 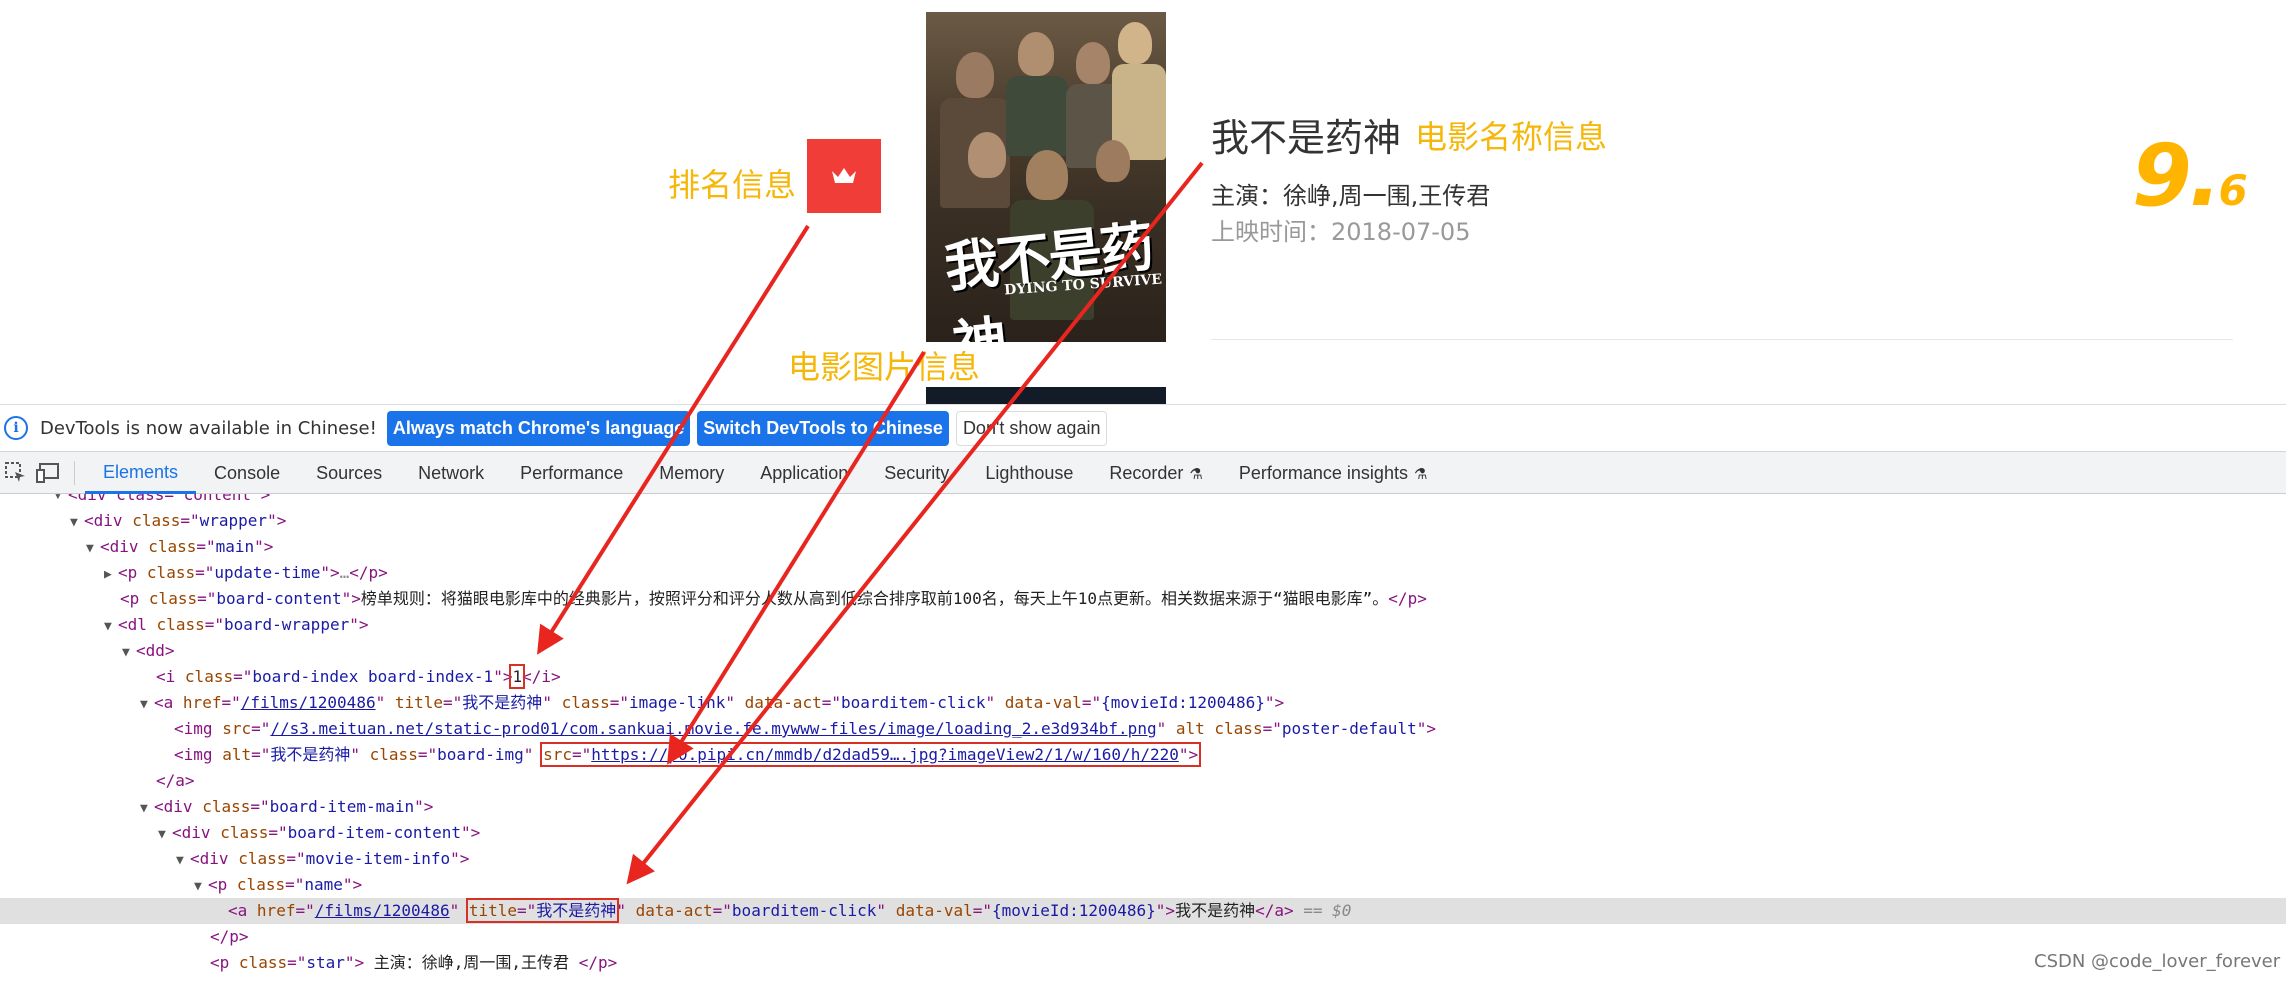 What do you see at coordinates (542, 910) in the screenshot?
I see `title-attr-highlight: title="我不是药神` at bounding box center [542, 910].